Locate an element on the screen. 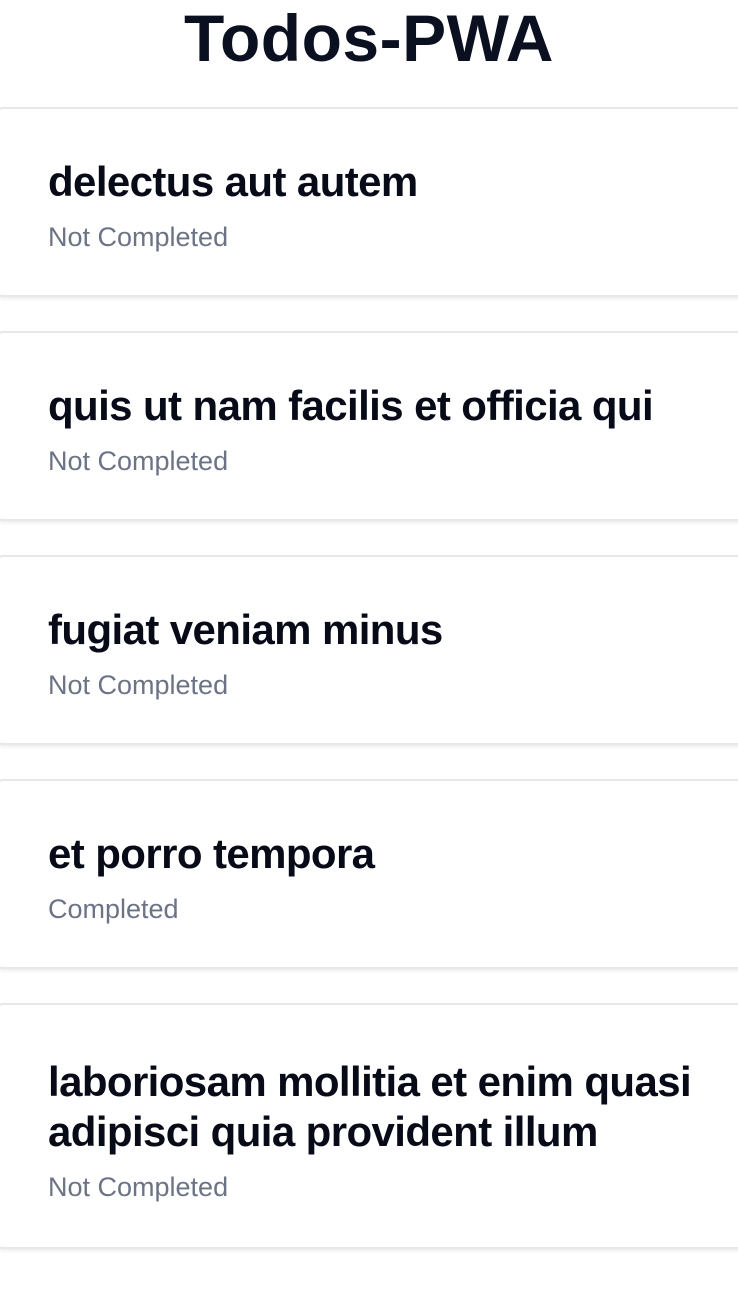 The image size is (738, 1316). todo-card: fugiat veniam minus Not Completed is located at coordinates (369, 650).